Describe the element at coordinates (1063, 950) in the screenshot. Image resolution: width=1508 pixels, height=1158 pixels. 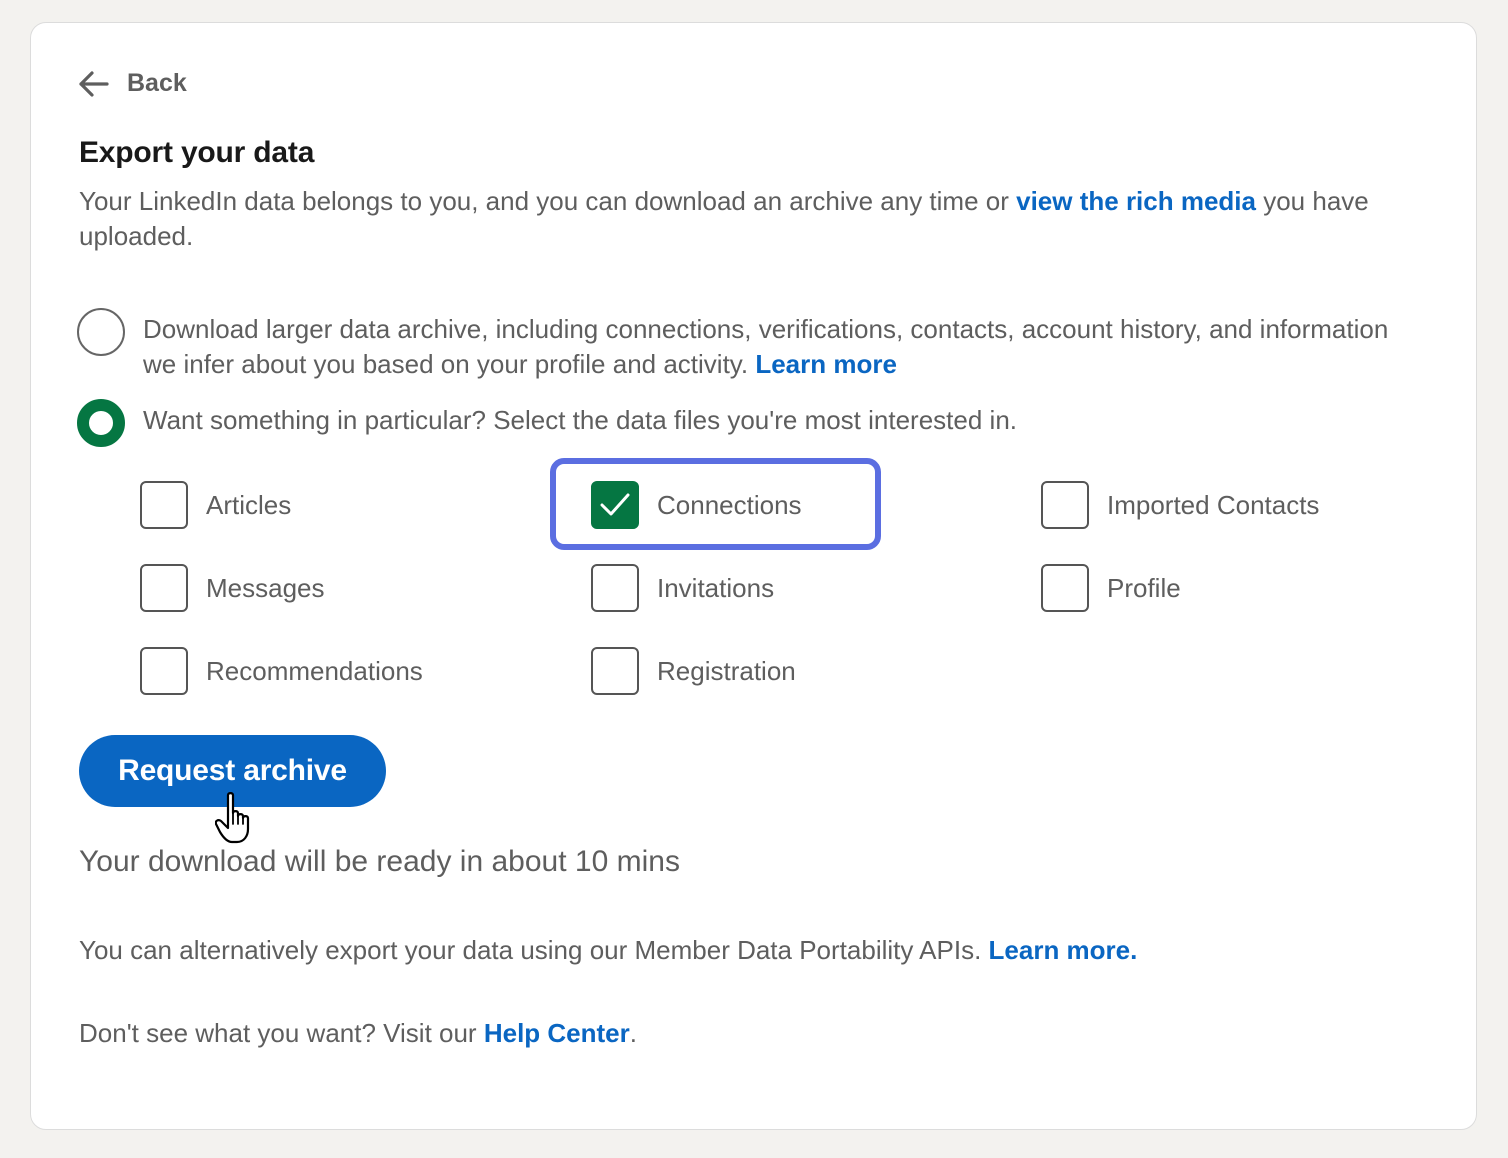
I see `learn-more-api-link: Learn more.` at that location.